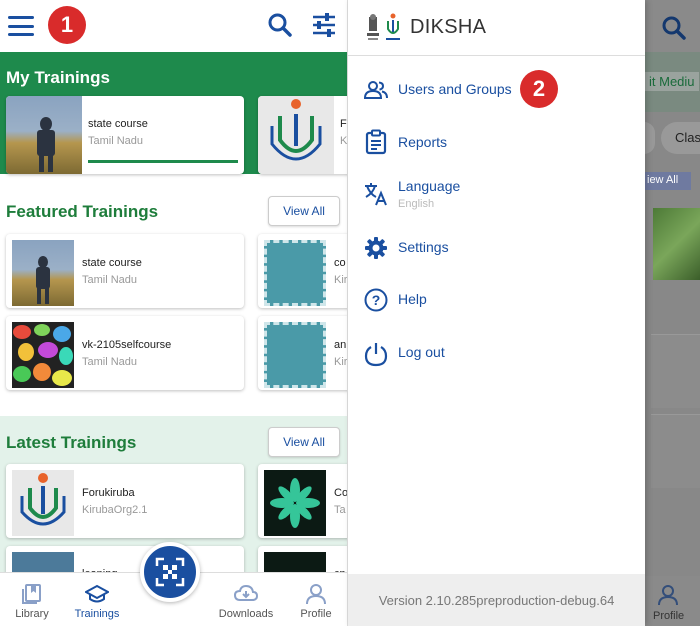 The image size is (700, 626). I want to click on translate-icon, so click(376, 194).